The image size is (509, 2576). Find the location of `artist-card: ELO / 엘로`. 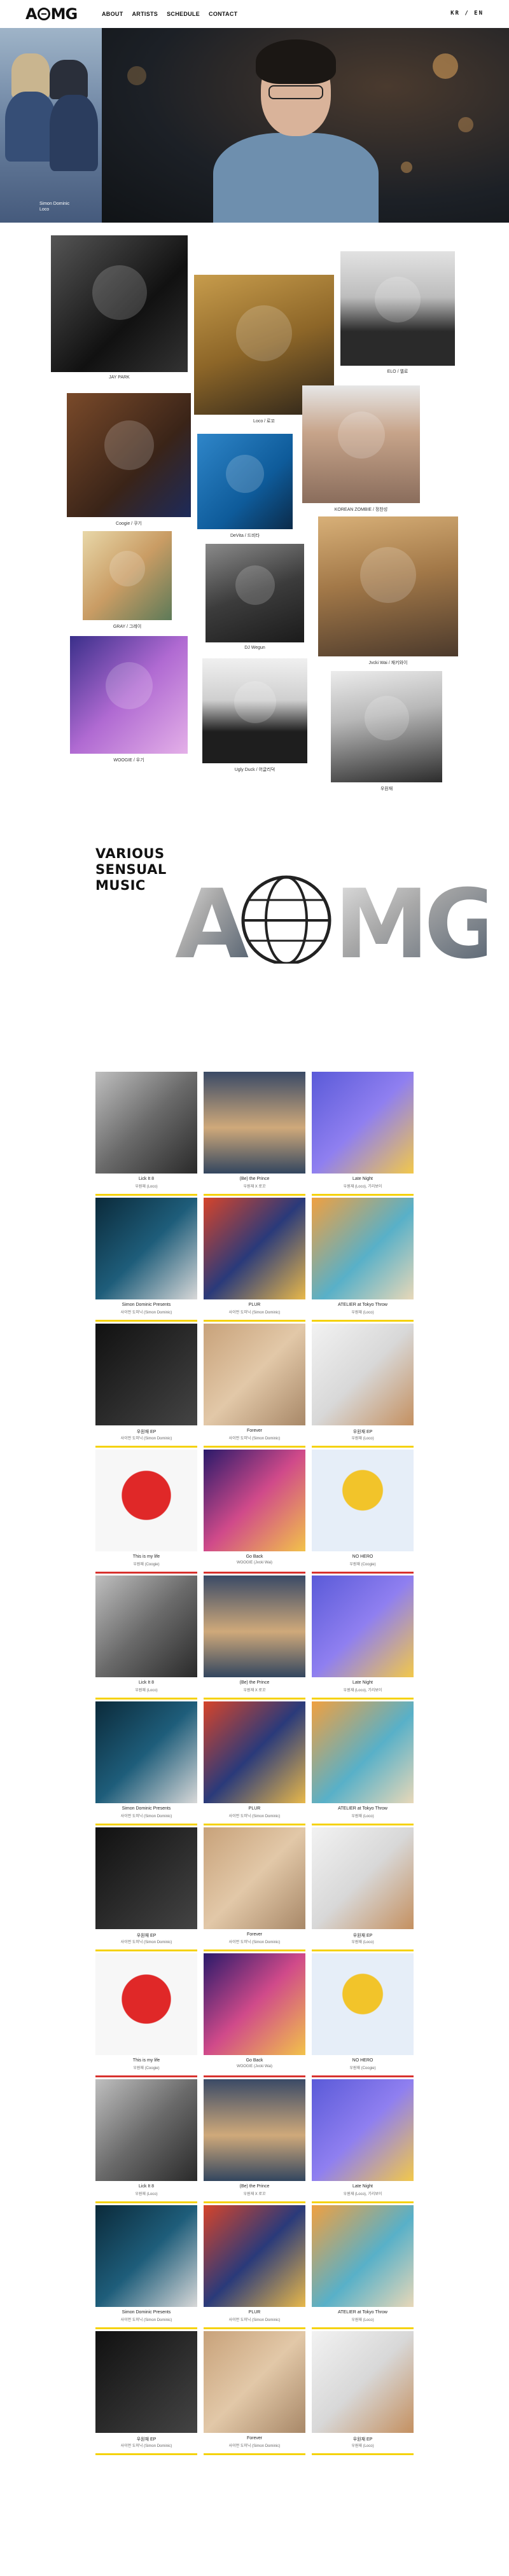

artist-card: ELO / 엘로 is located at coordinates (397, 312).